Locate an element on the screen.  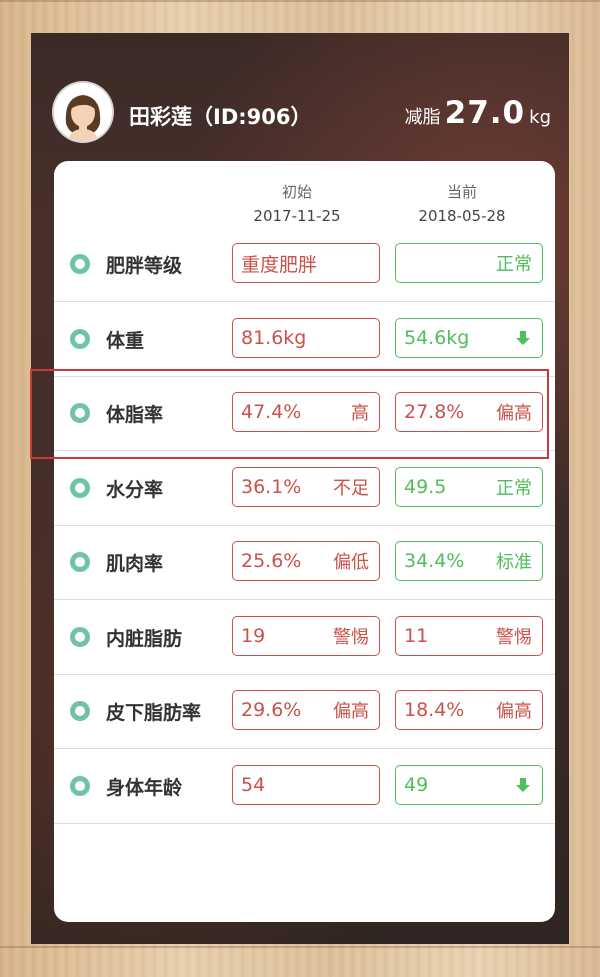
current-value-box: 49.5 正常 is located at coordinates (469, 486).